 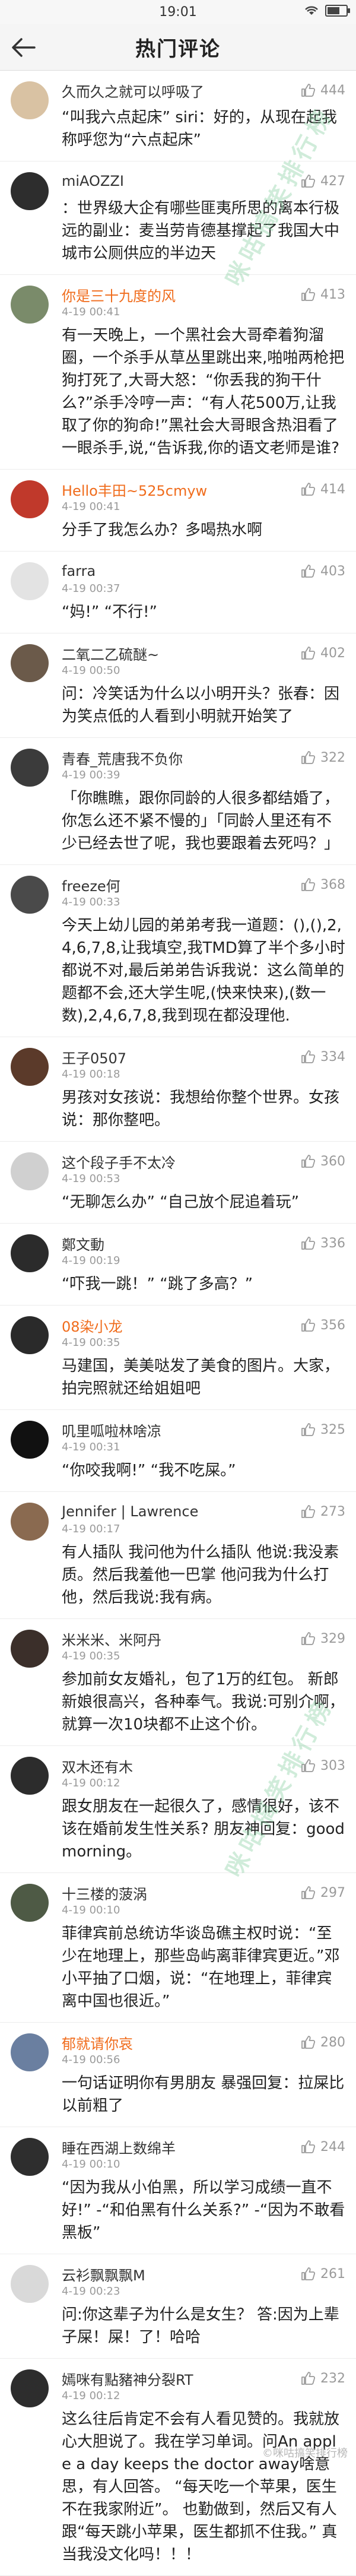 I want to click on status-icons, so click(x=327, y=11).